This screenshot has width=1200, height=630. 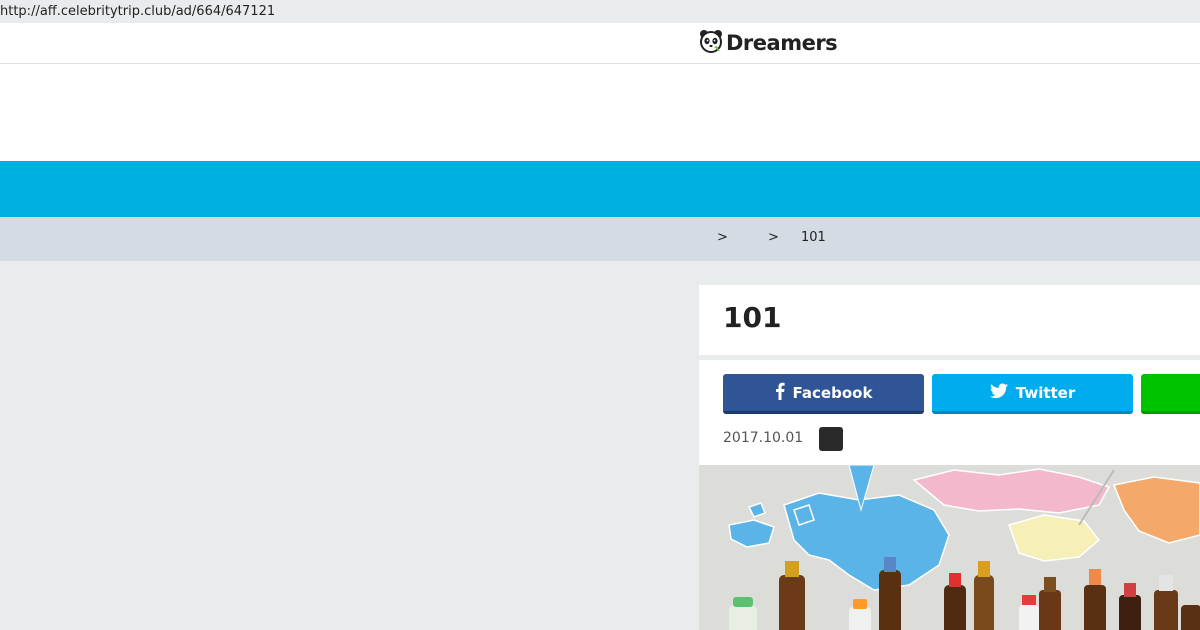 I want to click on logo-text: Dreamers, so click(x=782, y=43).